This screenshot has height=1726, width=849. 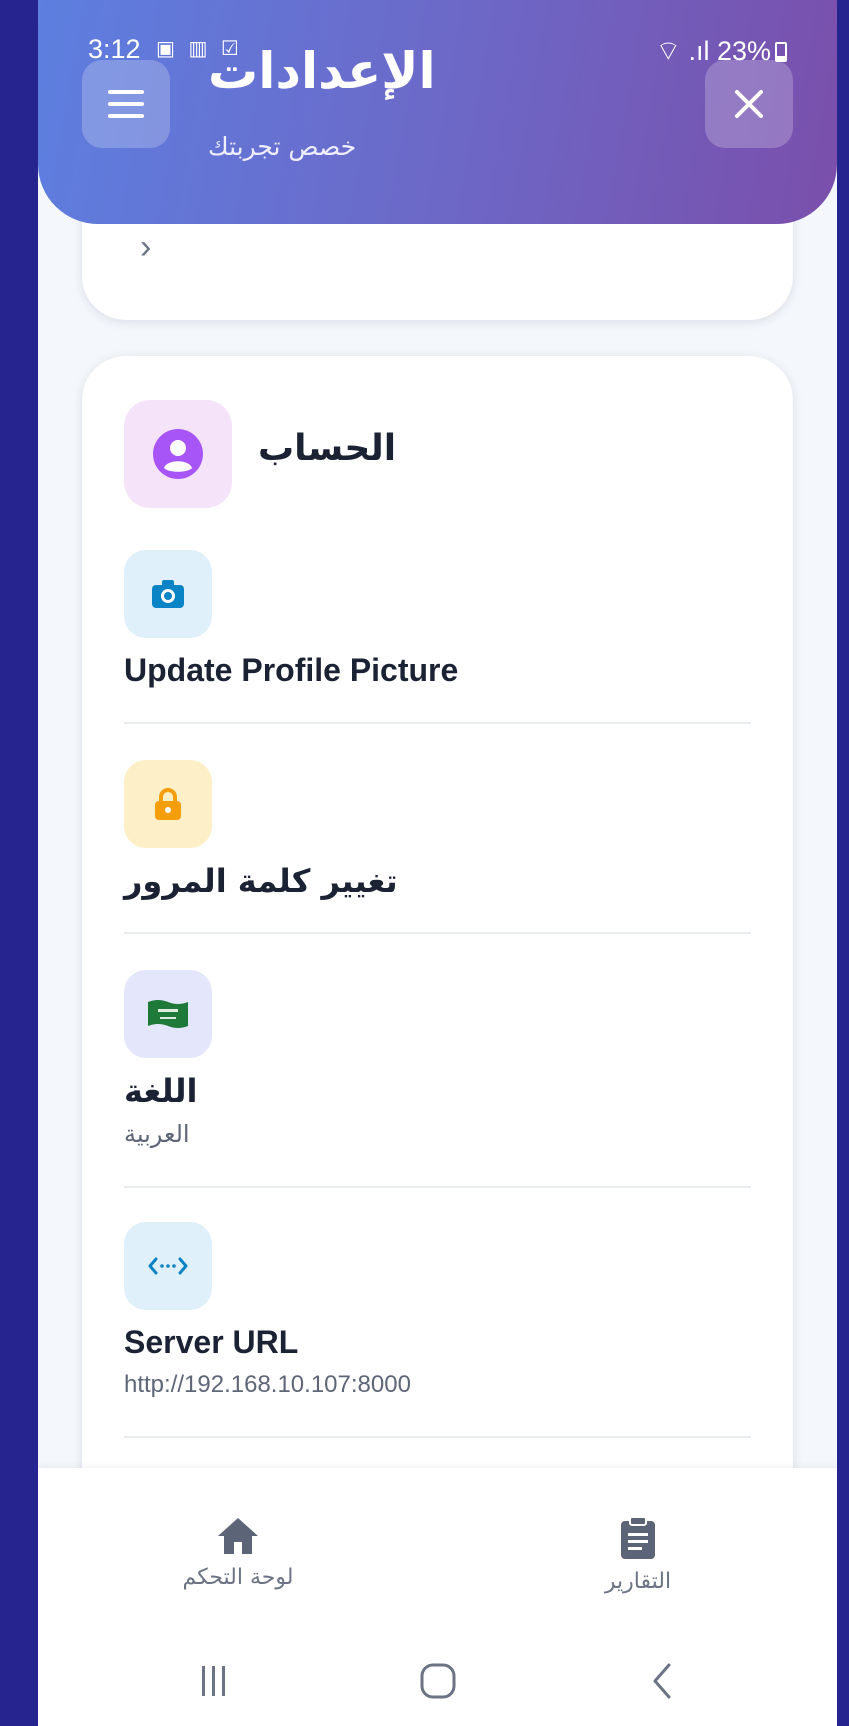 What do you see at coordinates (437, 1059) in the screenshot?
I see `language-row: اللغة العربية` at bounding box center [437, 1059].